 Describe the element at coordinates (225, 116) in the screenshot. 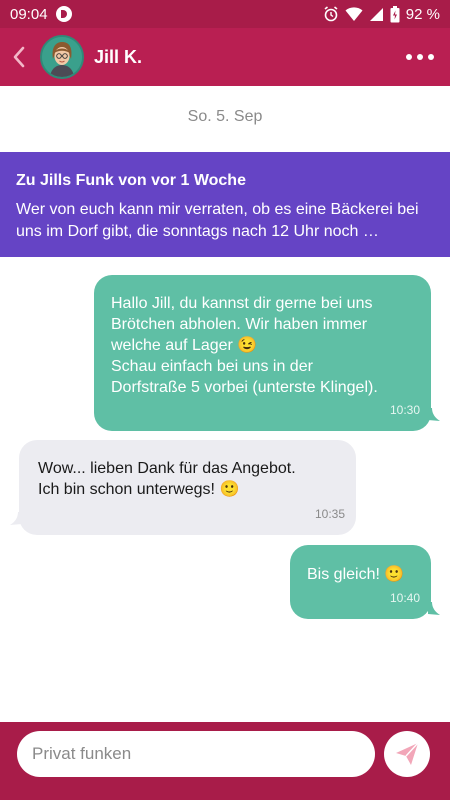

I see `date-separator: So. 5. Sep` at that location.